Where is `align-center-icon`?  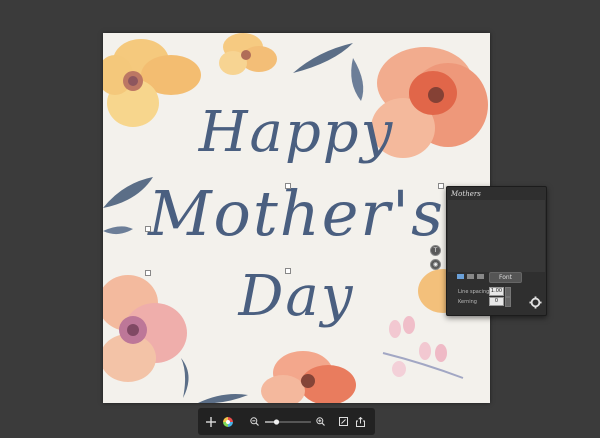 align-center-icon is located at coordinates (470, 276).